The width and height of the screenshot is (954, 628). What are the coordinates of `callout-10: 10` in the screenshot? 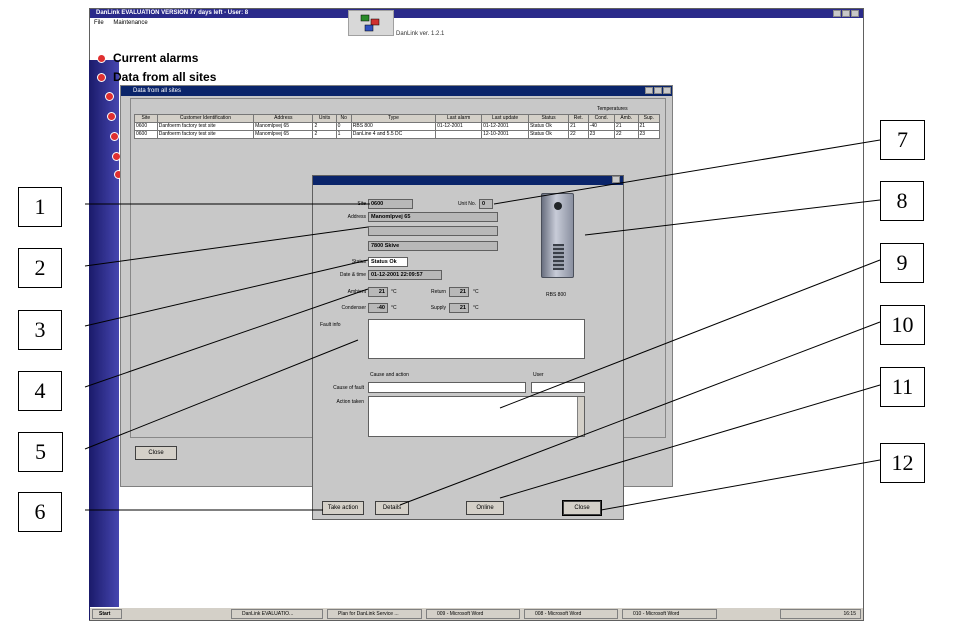 It's located at (902, 325).